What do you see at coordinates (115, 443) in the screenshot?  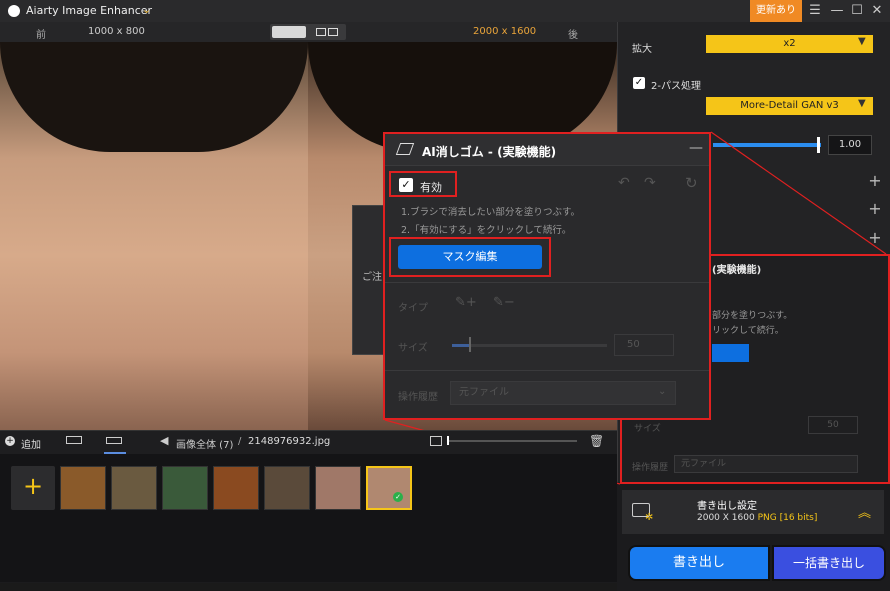 I see `strip-view-icon` at bounding box center [115, 443].